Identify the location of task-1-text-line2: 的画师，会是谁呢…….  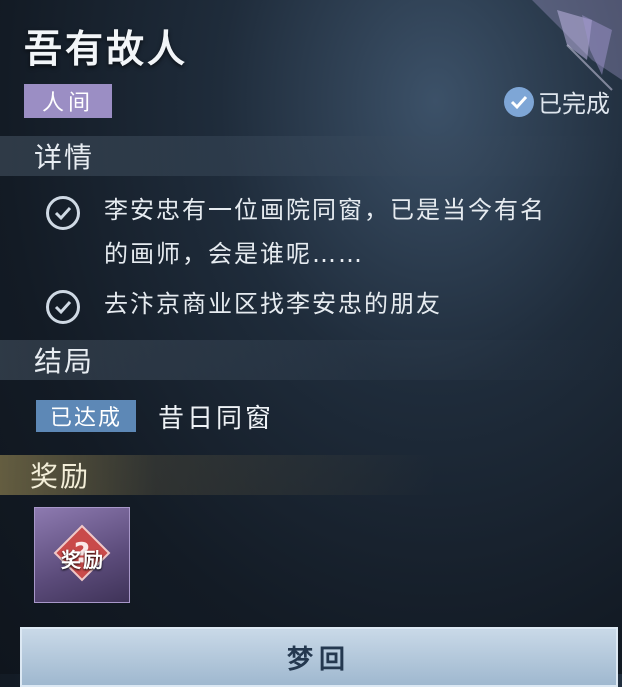
(234, 254).